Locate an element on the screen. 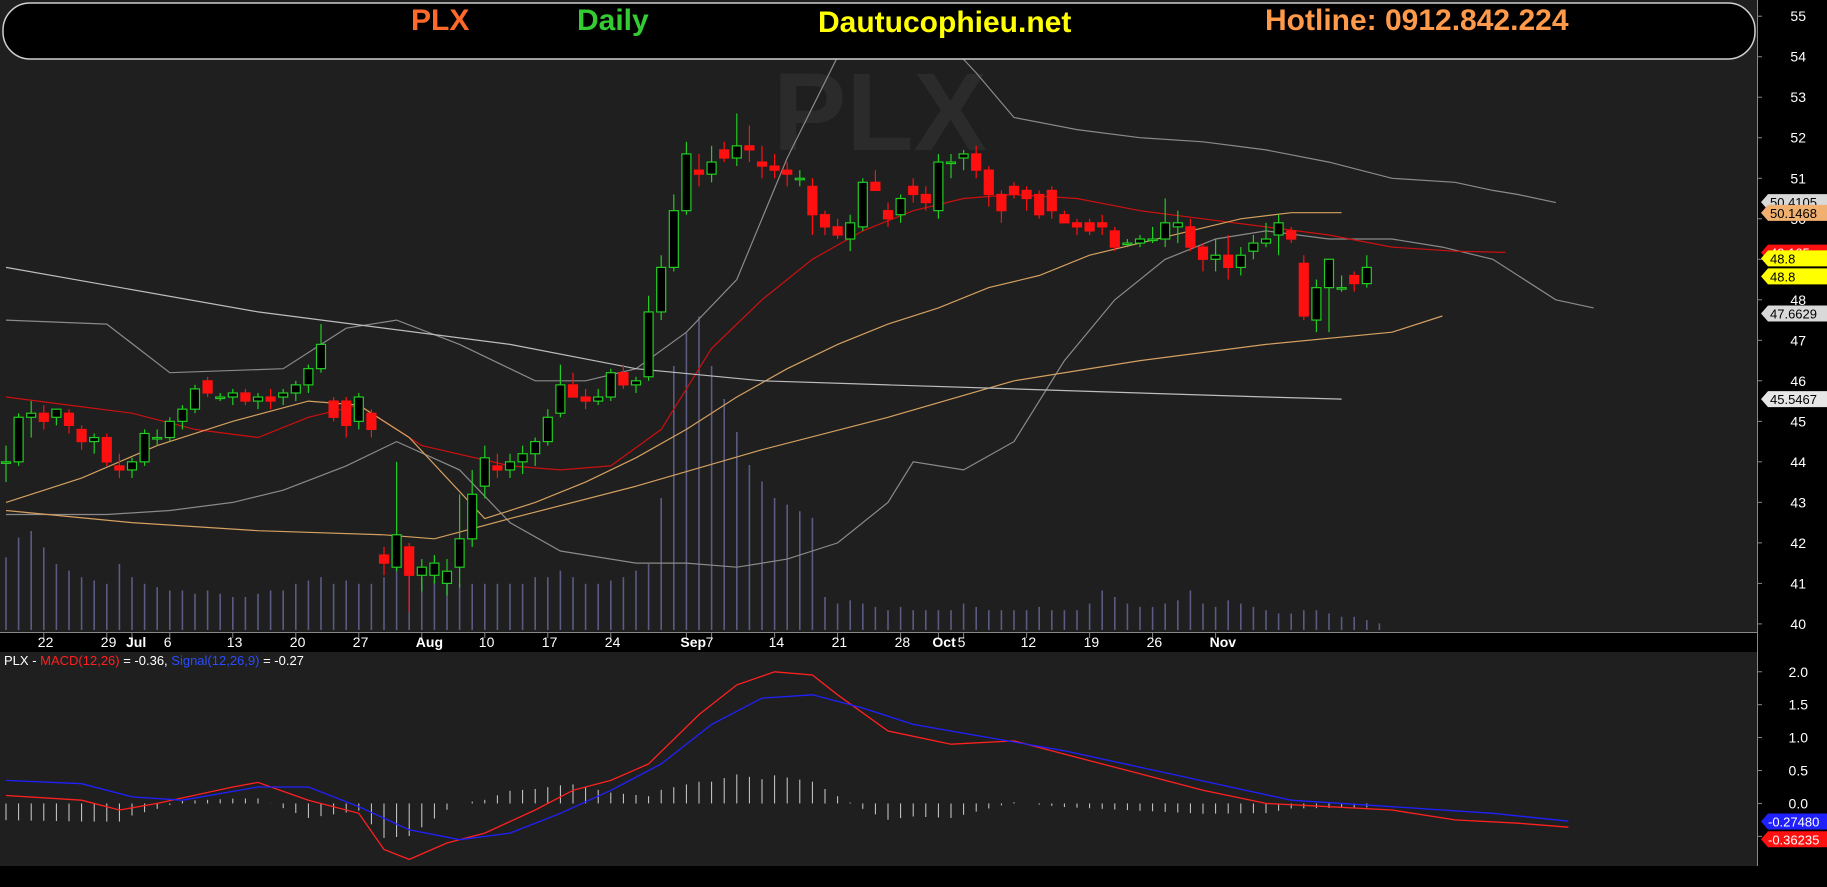 The width and height of the screenshot is (1827, 887). date-tick-label: 12 is located at coordinates (1029, 642).